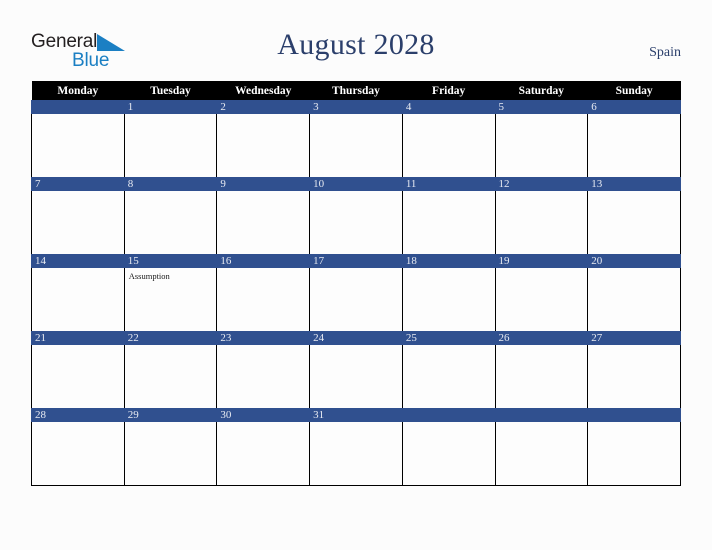  I want to click on day-number: 12, so click(541, 184).